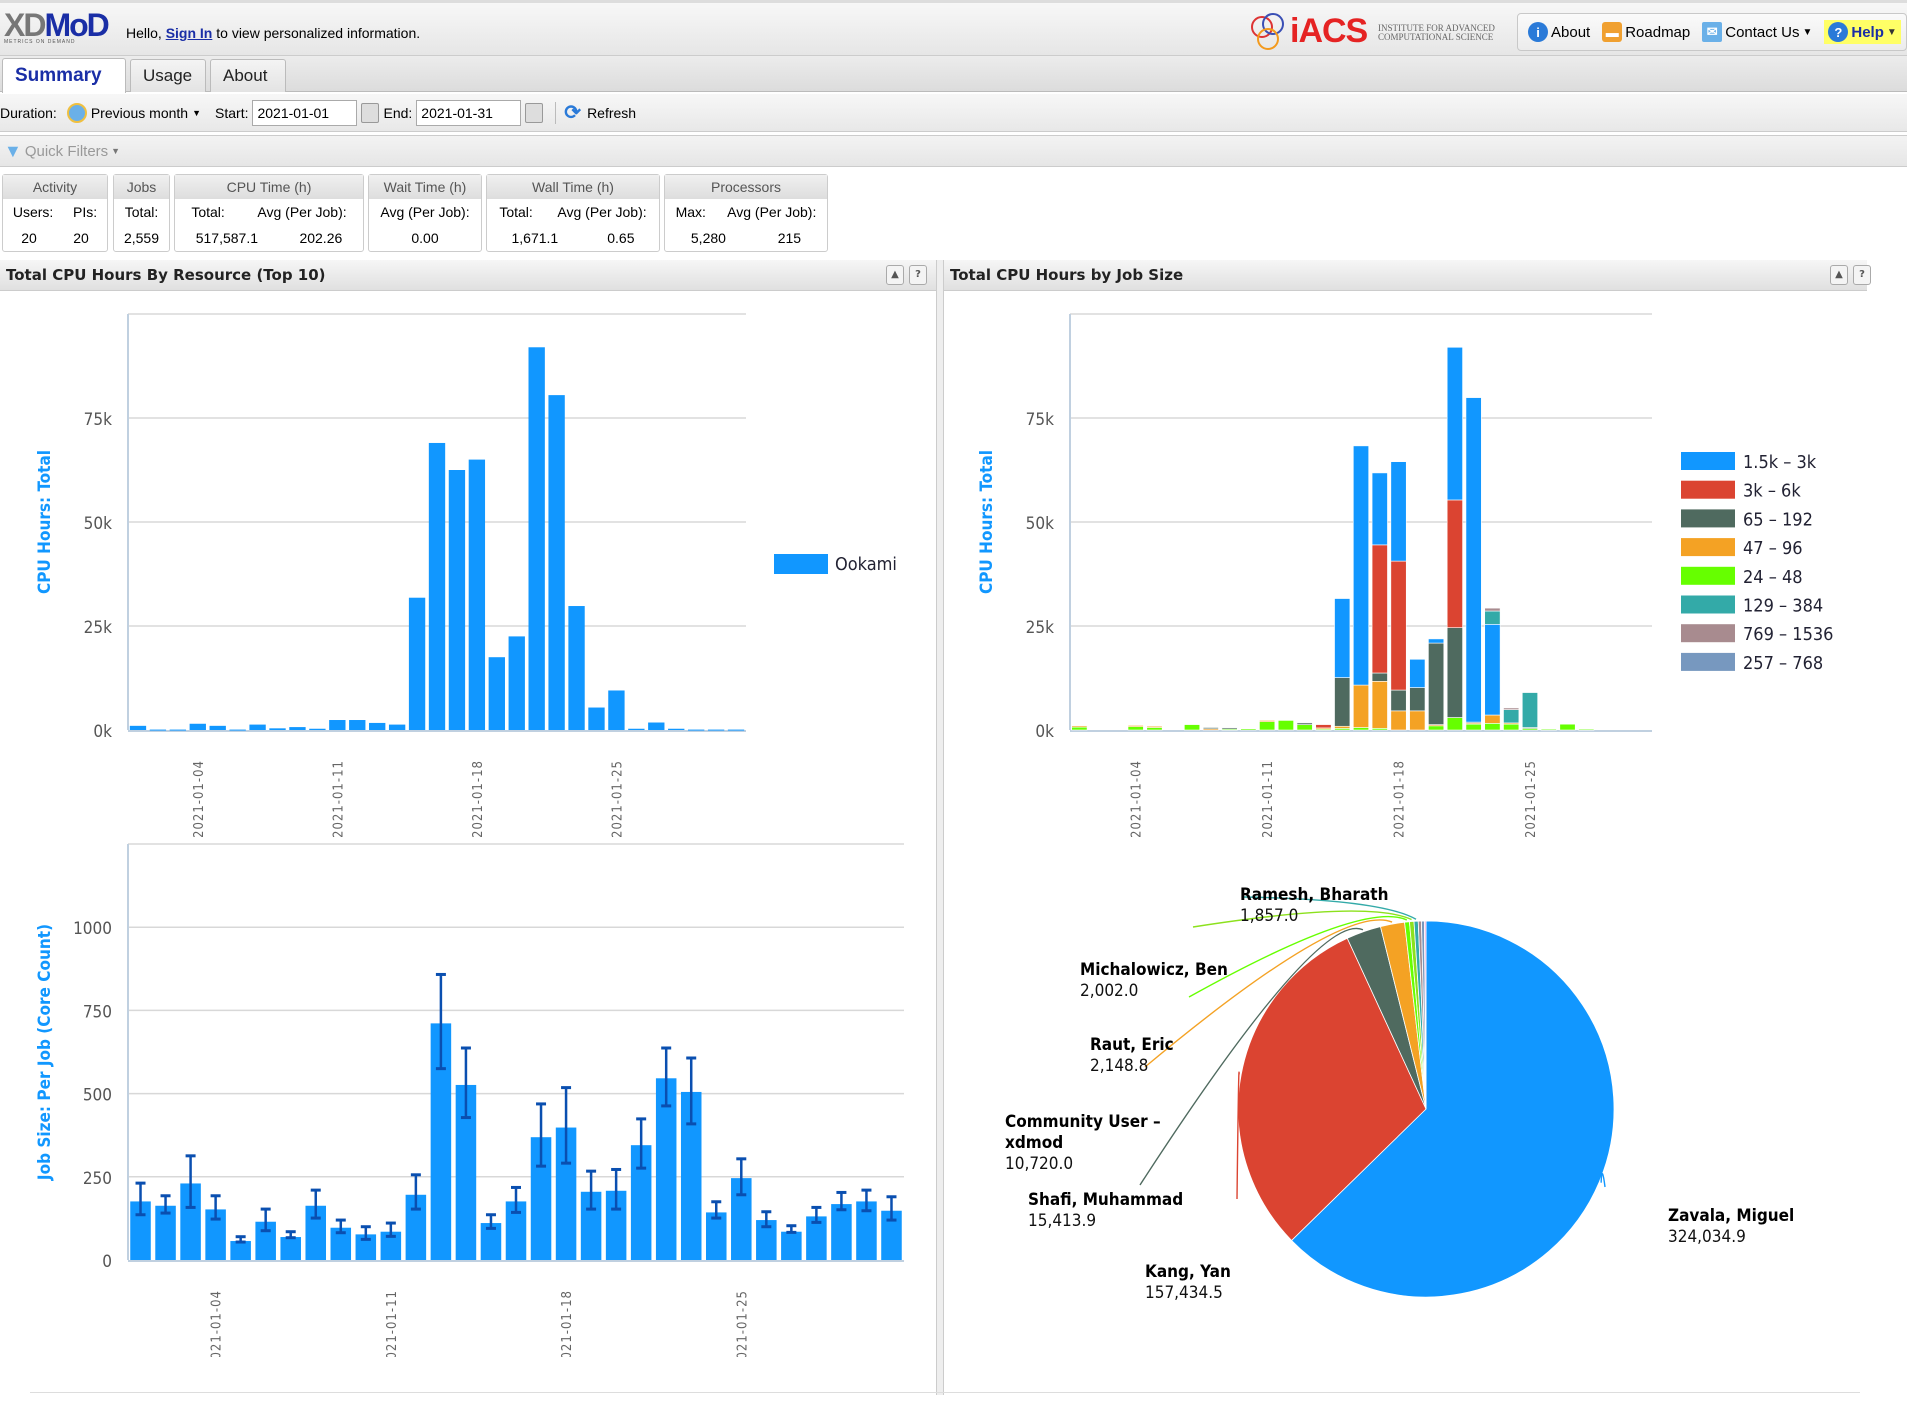 Image resolution: width=1907 pixels, height=1413 pixels. Describe the element at coordinates (1400, 798) in the screenshot. I see `x-tick-label: 2021-01-18` at that location.